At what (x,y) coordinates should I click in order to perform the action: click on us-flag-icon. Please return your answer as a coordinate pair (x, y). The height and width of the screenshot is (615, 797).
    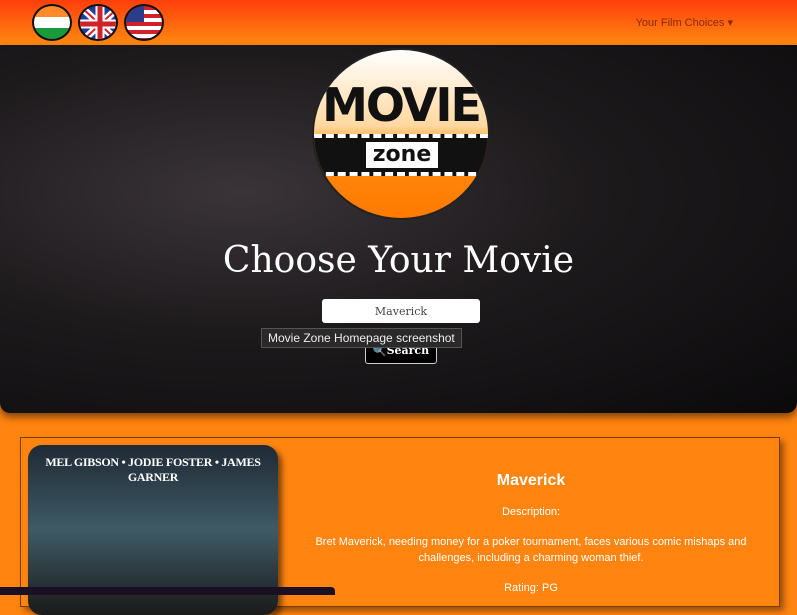
    Looking at the image, I should click on (144, 22).